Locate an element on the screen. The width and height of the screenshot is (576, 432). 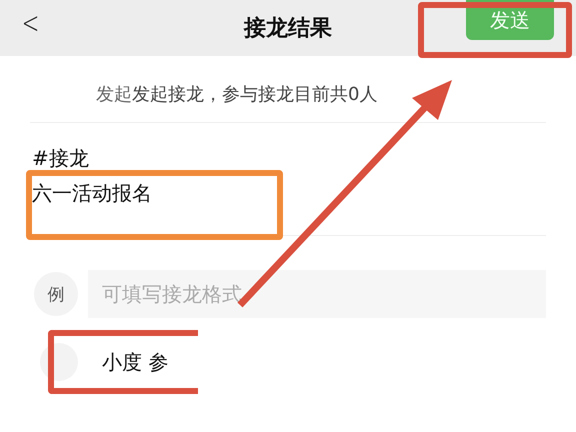
blurred-name: 发起 is located at coordinates (114, 94).